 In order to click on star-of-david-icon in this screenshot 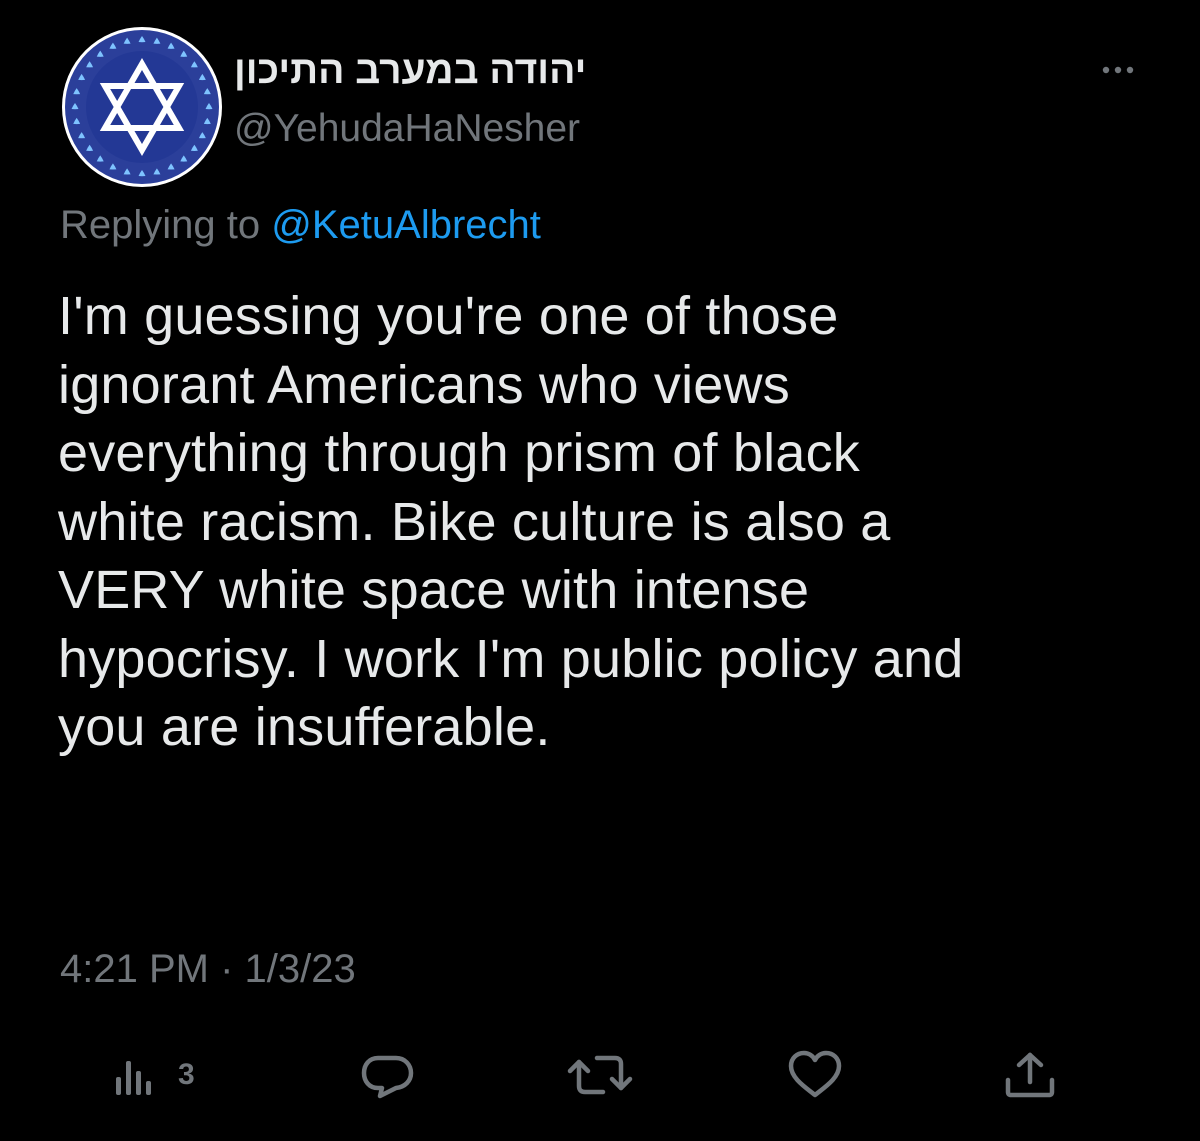, I will do `click(142, 107)`.